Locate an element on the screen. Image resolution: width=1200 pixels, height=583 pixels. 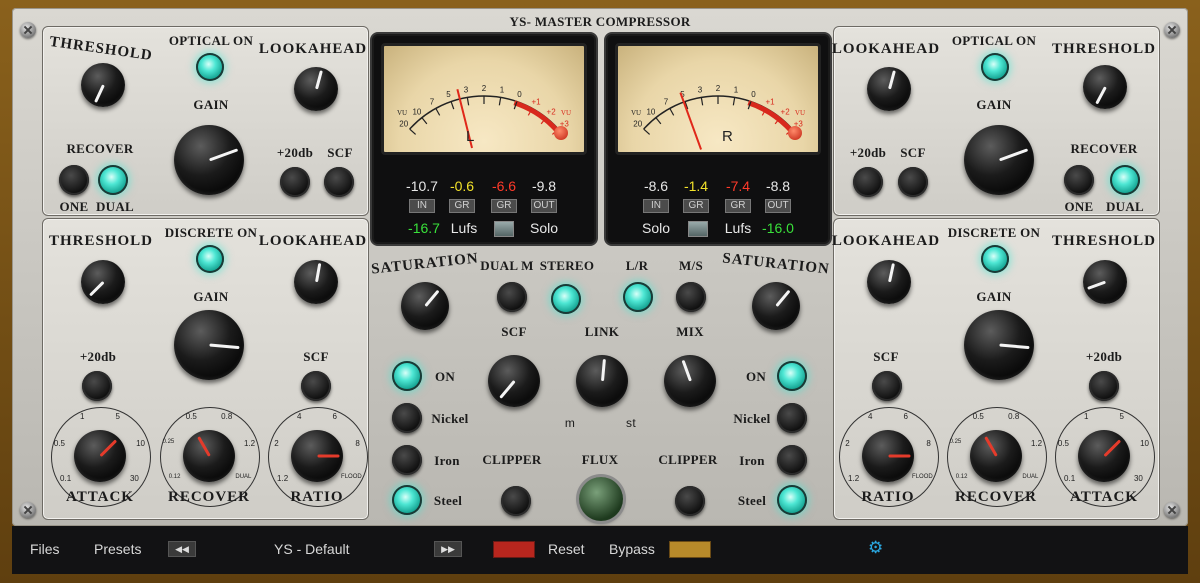
left-saturation-on-led is located at coordinates (407, 376).